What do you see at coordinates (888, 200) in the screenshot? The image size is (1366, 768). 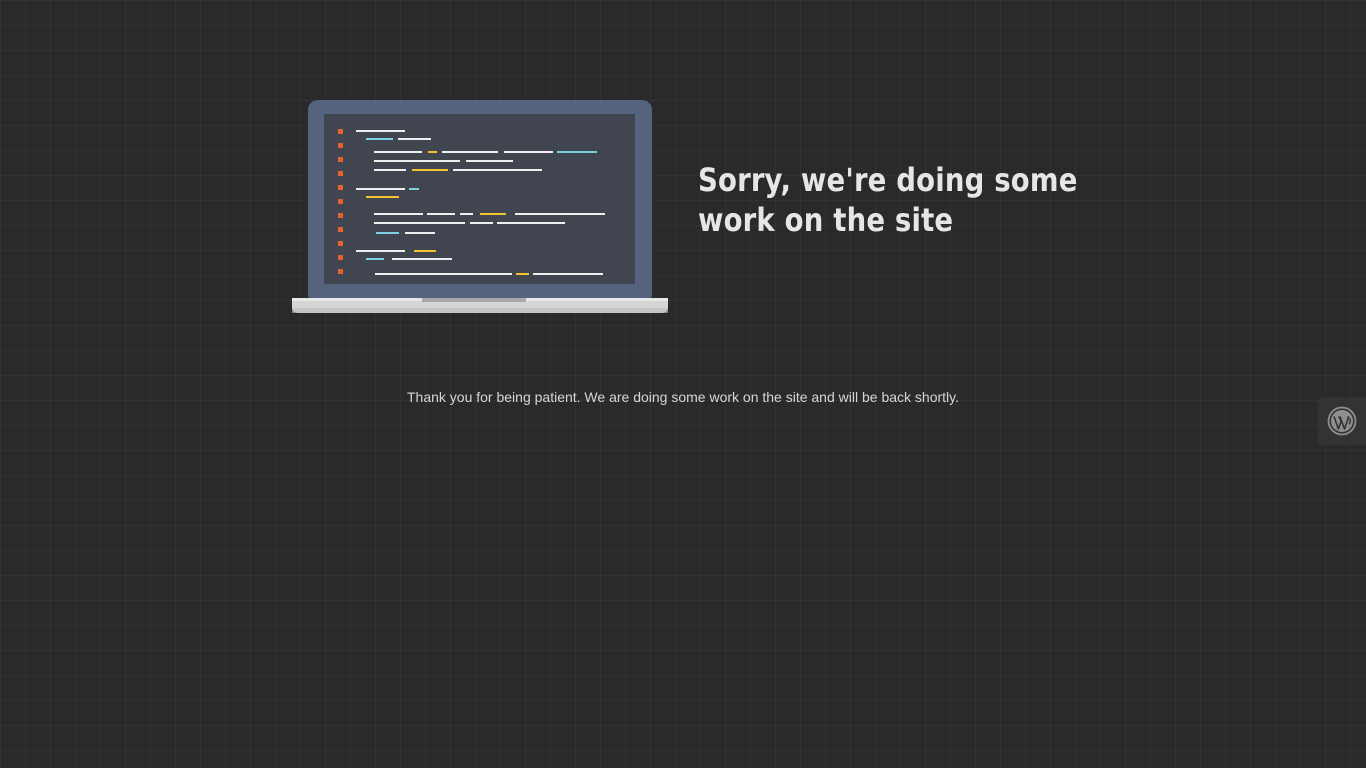 I see `page-title: Sorry, we're doing some work on the site` at bounding box center [888, 200].